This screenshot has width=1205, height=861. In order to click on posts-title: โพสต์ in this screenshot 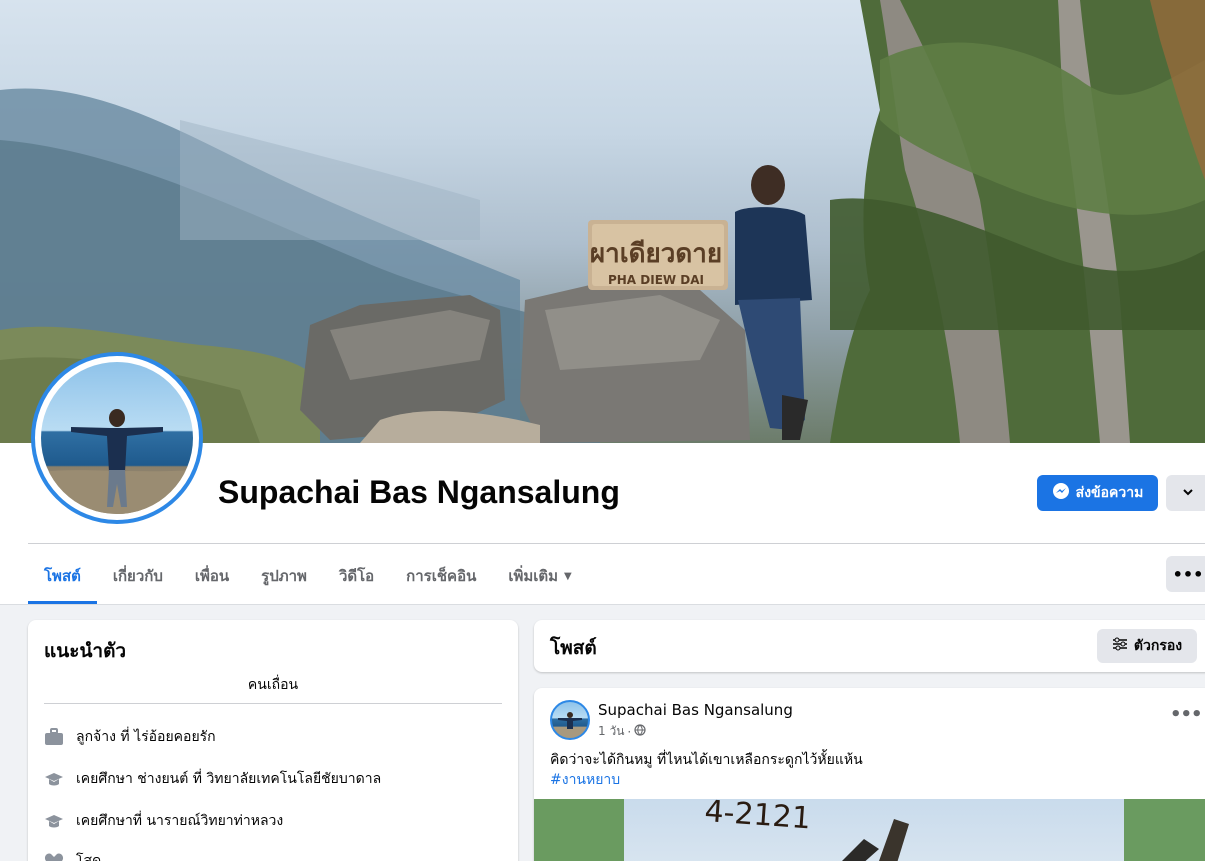, I will do `click(573, 648)`.